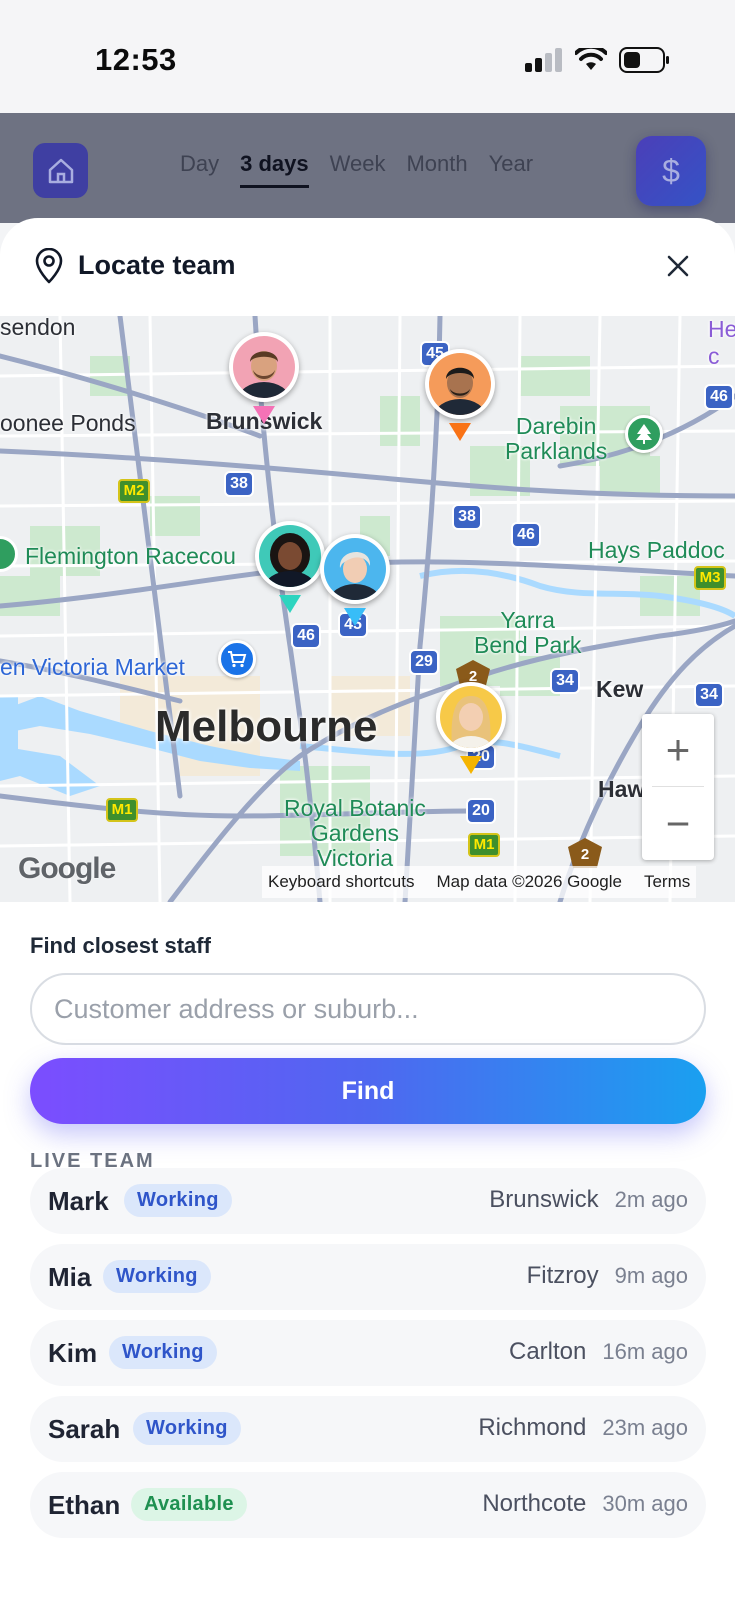  I want to click on member-location: Carlton, so click(548, 1351).